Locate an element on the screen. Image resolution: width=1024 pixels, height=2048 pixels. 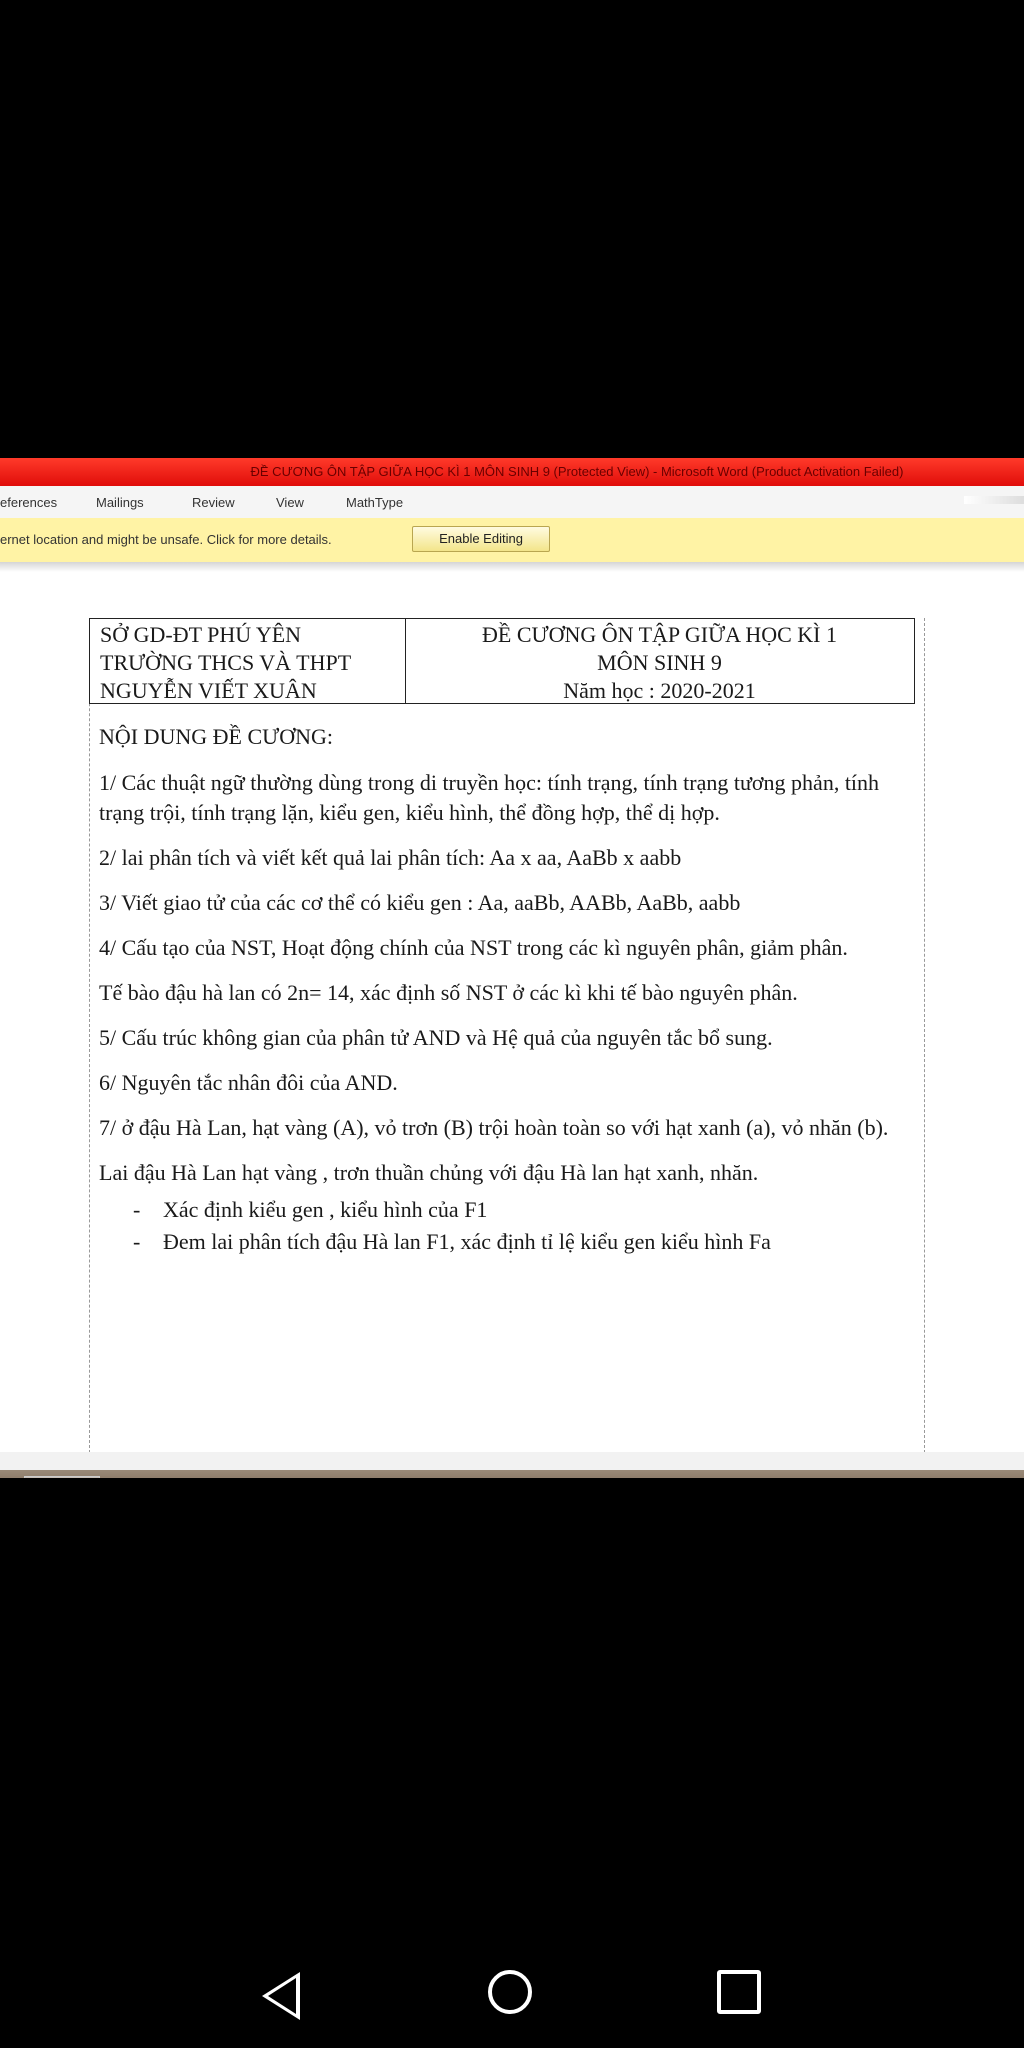
ruler-shadow is located at coordinates (512, 567).